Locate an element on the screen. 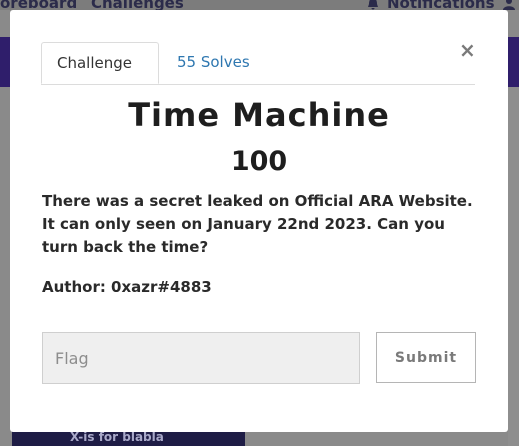  tab-challenge: Challenge is located at coordinates (100, 63).